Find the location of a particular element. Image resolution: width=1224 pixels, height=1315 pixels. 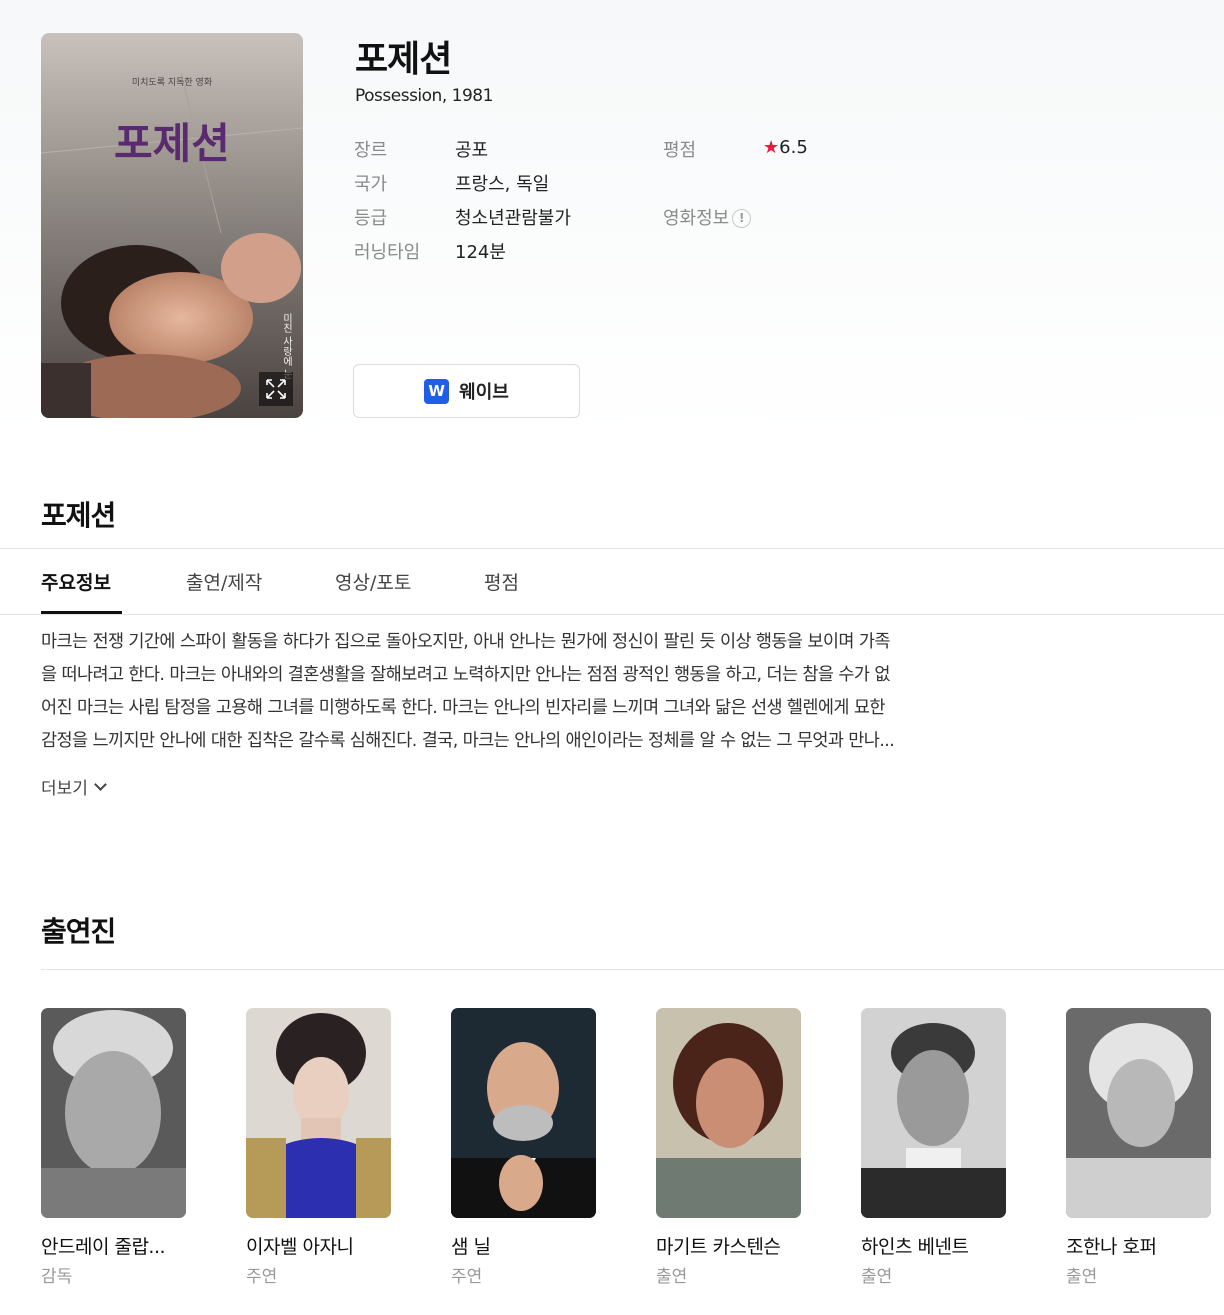

chevron-down-icon is located at coordinates (100, 784).